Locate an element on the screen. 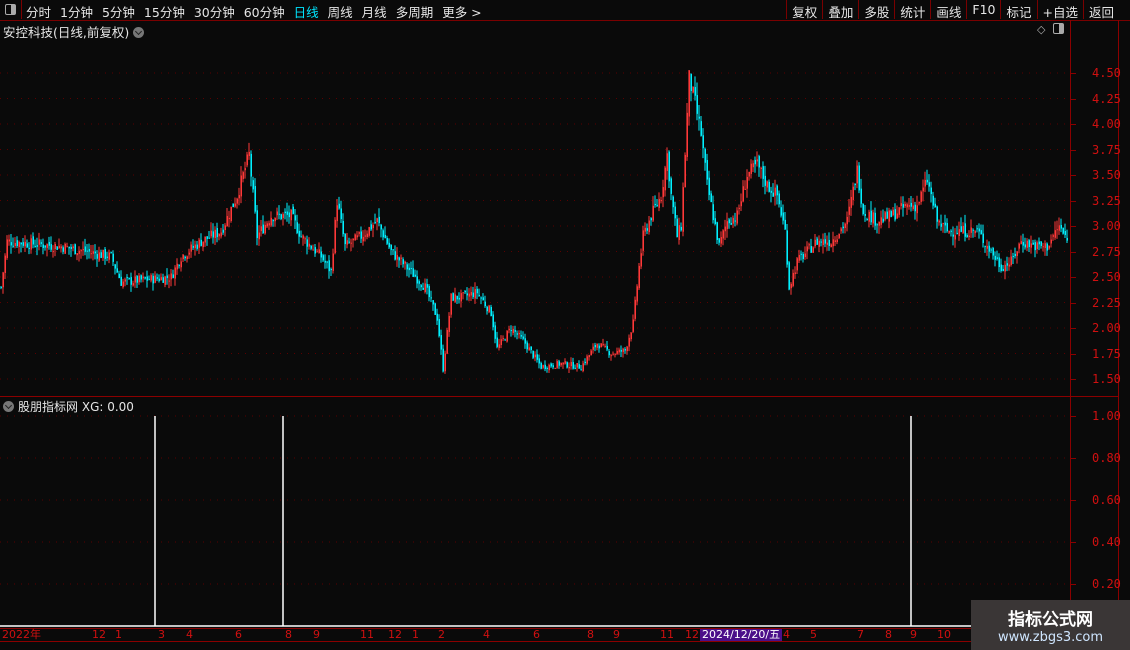 The image size is (1130, 650). axis-tick is located at coordinates (1073, 124).